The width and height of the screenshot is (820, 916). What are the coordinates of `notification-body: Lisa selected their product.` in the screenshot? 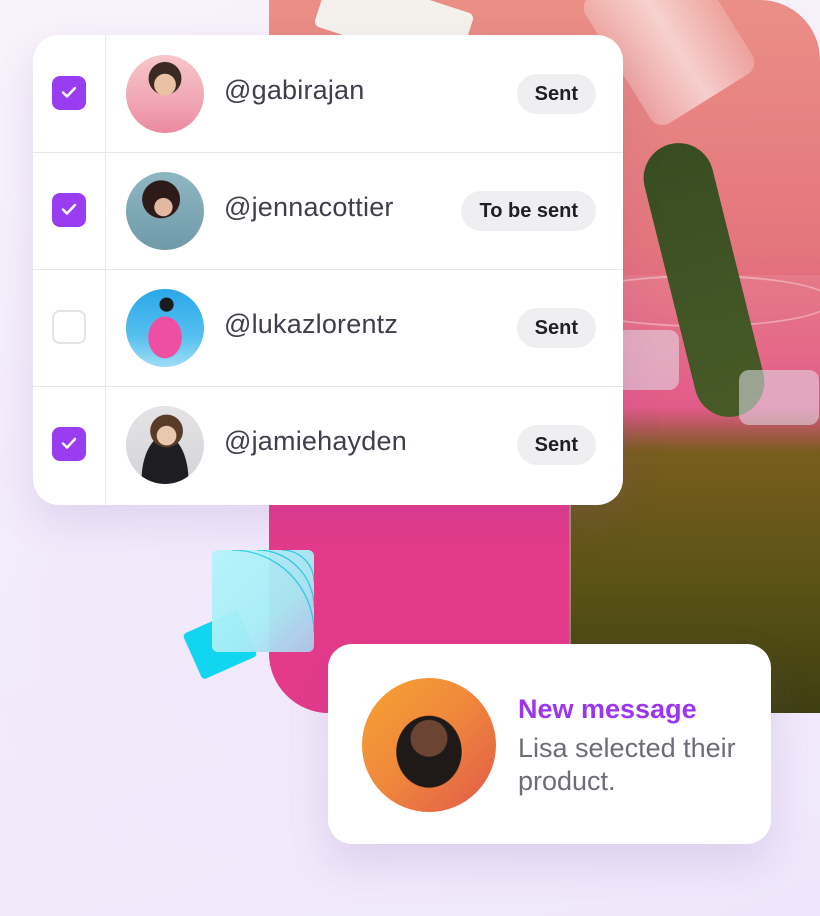 It's located at (627, 764).